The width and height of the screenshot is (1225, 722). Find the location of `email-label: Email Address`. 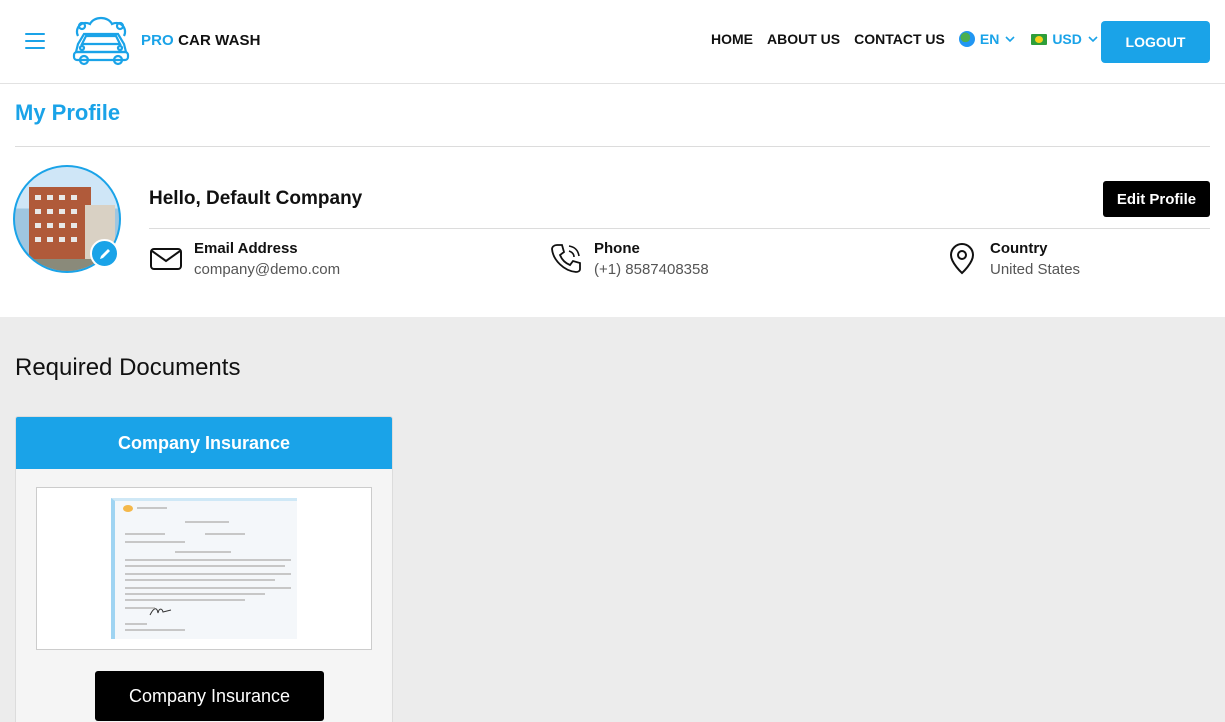

email-label: Email Address is located at coordinates (246, 248).